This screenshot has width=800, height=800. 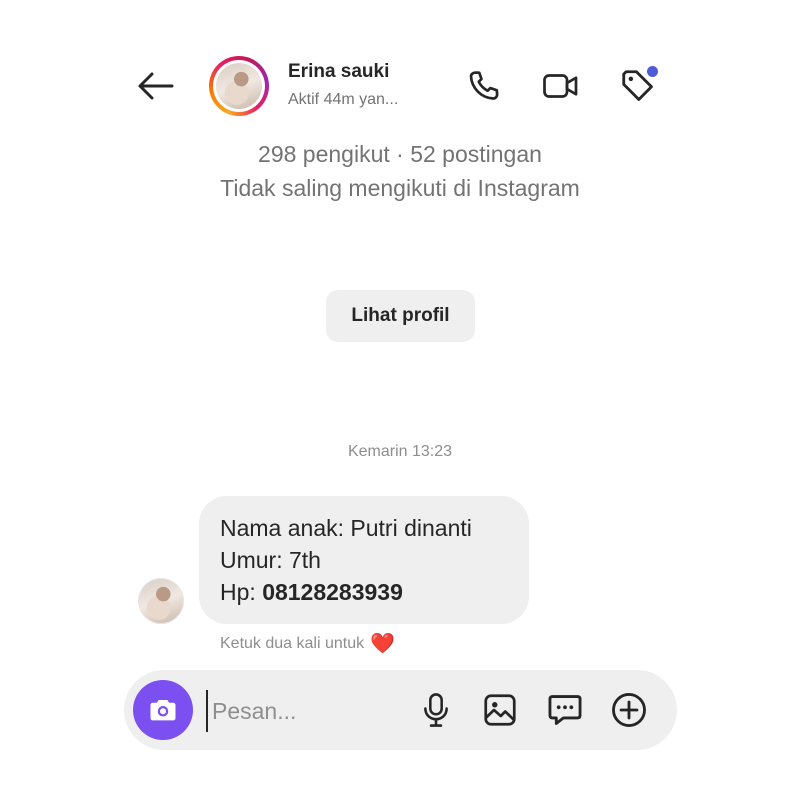 What do you see at coordinates (332, 592) in the screenshot?
I see `phone-number: 08128283939` at bounding box center [332, 592].